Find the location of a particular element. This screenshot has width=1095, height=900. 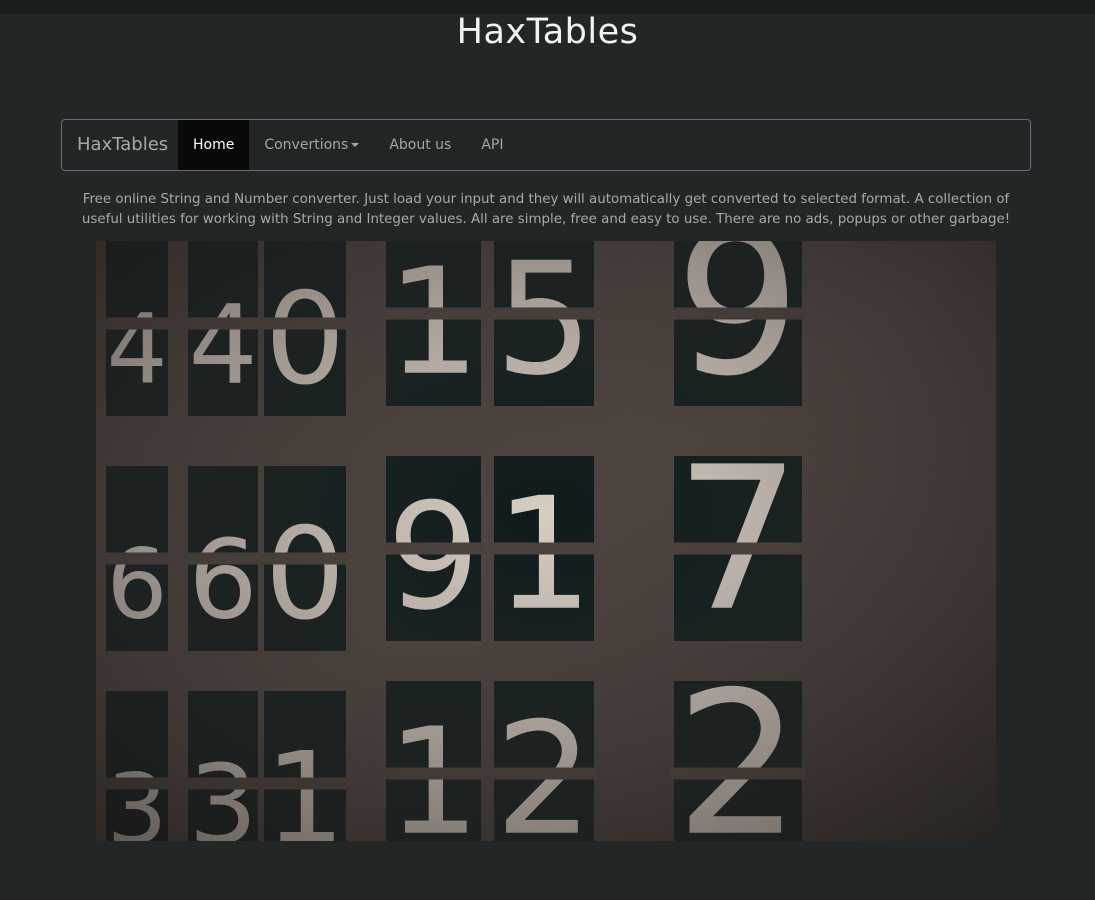

caret-down-icon is located at coordinates (355, 145).